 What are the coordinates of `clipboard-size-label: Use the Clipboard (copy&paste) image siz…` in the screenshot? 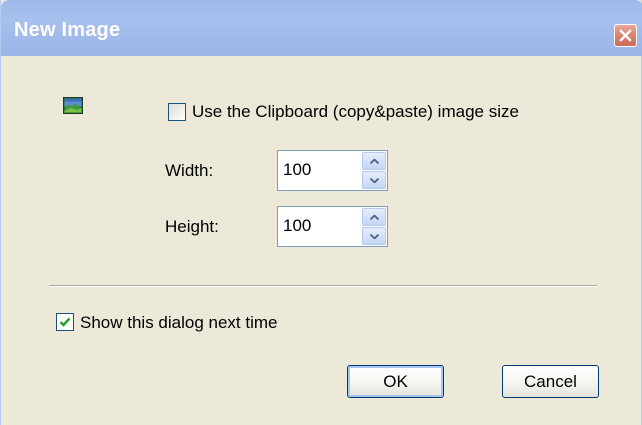 It's located at (355, 112).